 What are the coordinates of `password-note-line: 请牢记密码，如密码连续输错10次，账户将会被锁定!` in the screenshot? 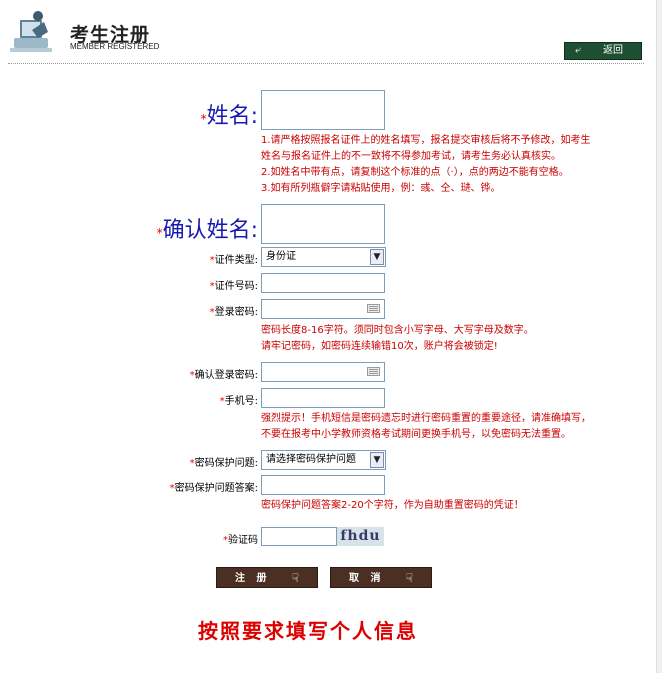 It's located at (379, 346).